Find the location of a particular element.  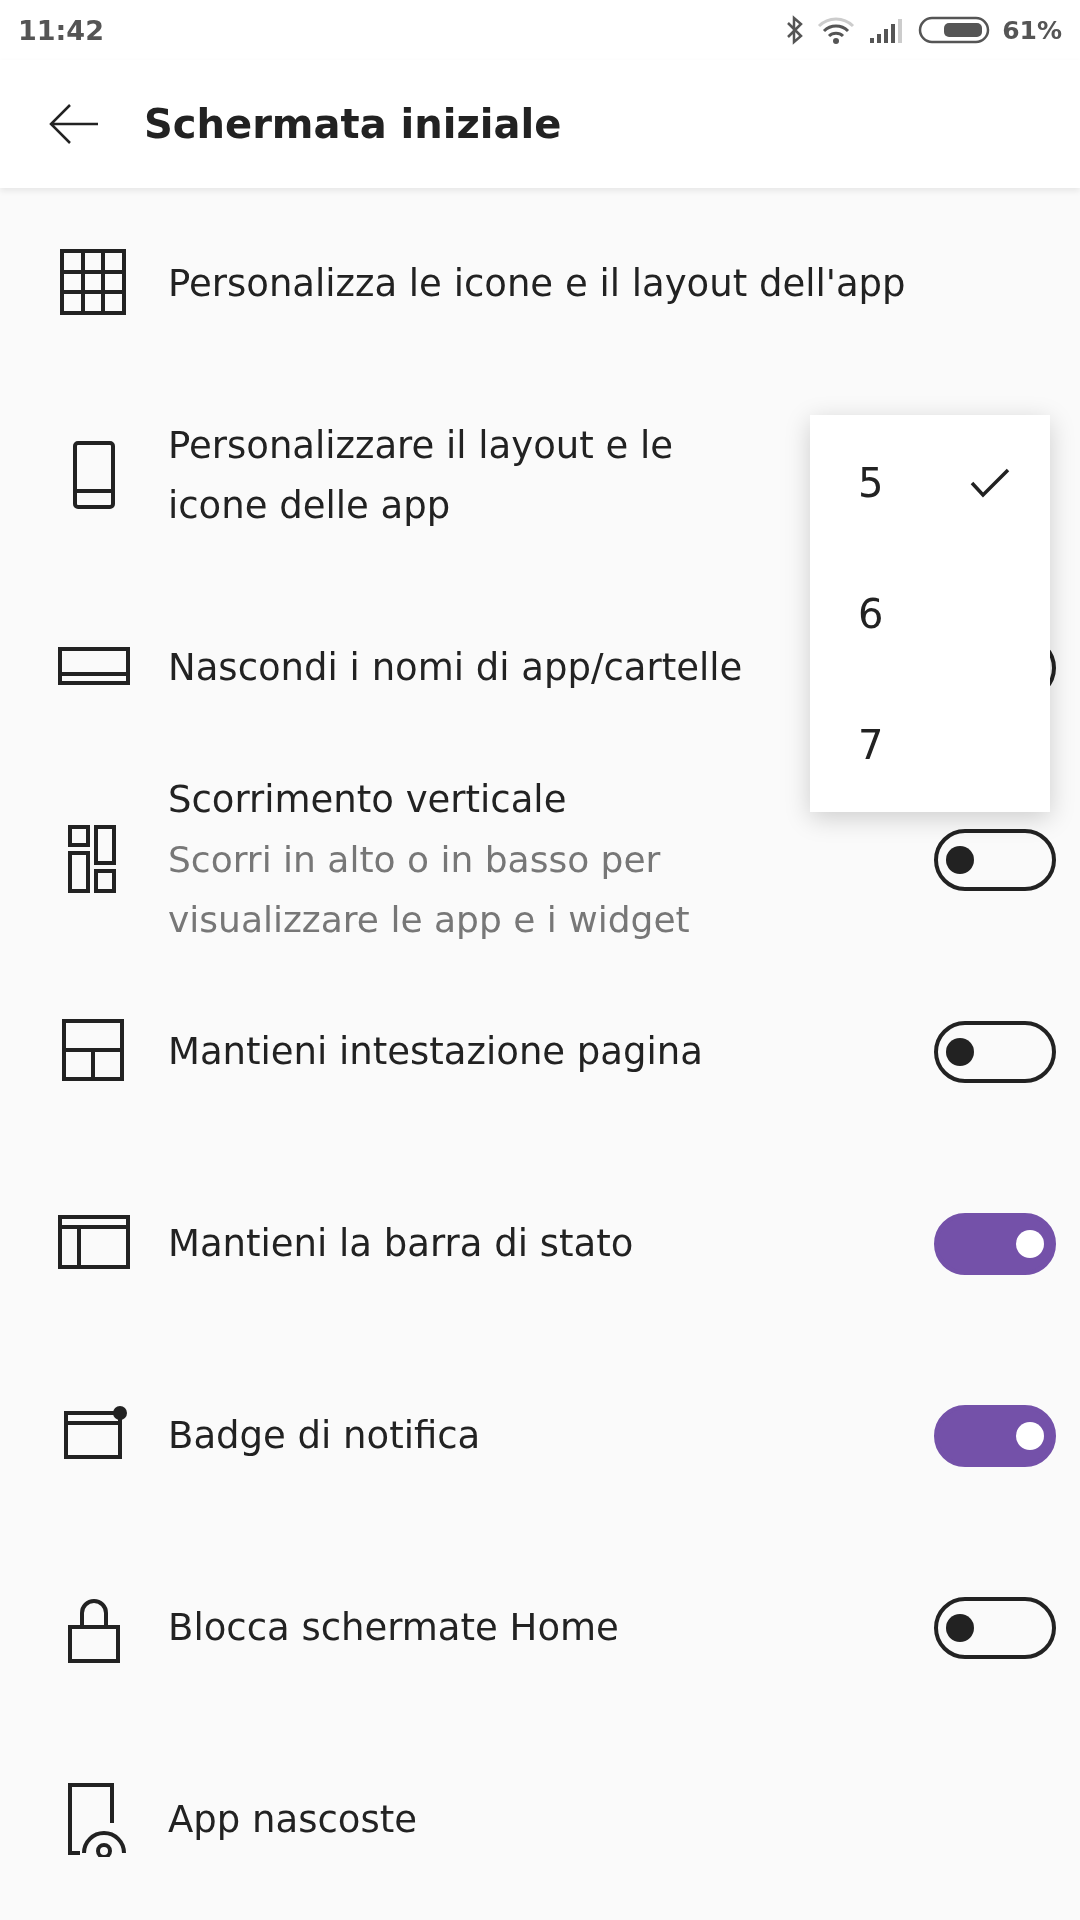

setting-label: Nascondi i nomi di app/cartelle is located at coordinates (468, 668).